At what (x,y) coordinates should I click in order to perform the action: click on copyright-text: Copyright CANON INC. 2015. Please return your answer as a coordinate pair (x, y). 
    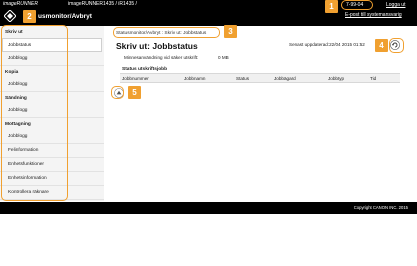
    Looking at the image, I should click on (380, 207).